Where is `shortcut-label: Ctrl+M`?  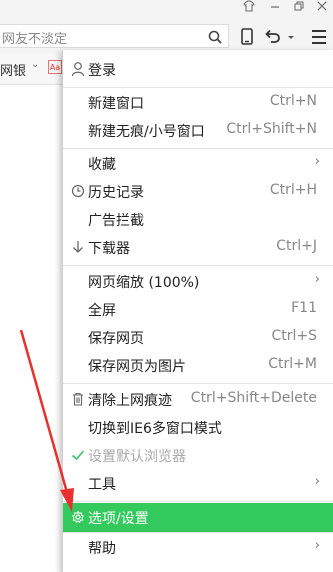
shortcut-label: Ctrl+M is located at coordinates (292, 364).